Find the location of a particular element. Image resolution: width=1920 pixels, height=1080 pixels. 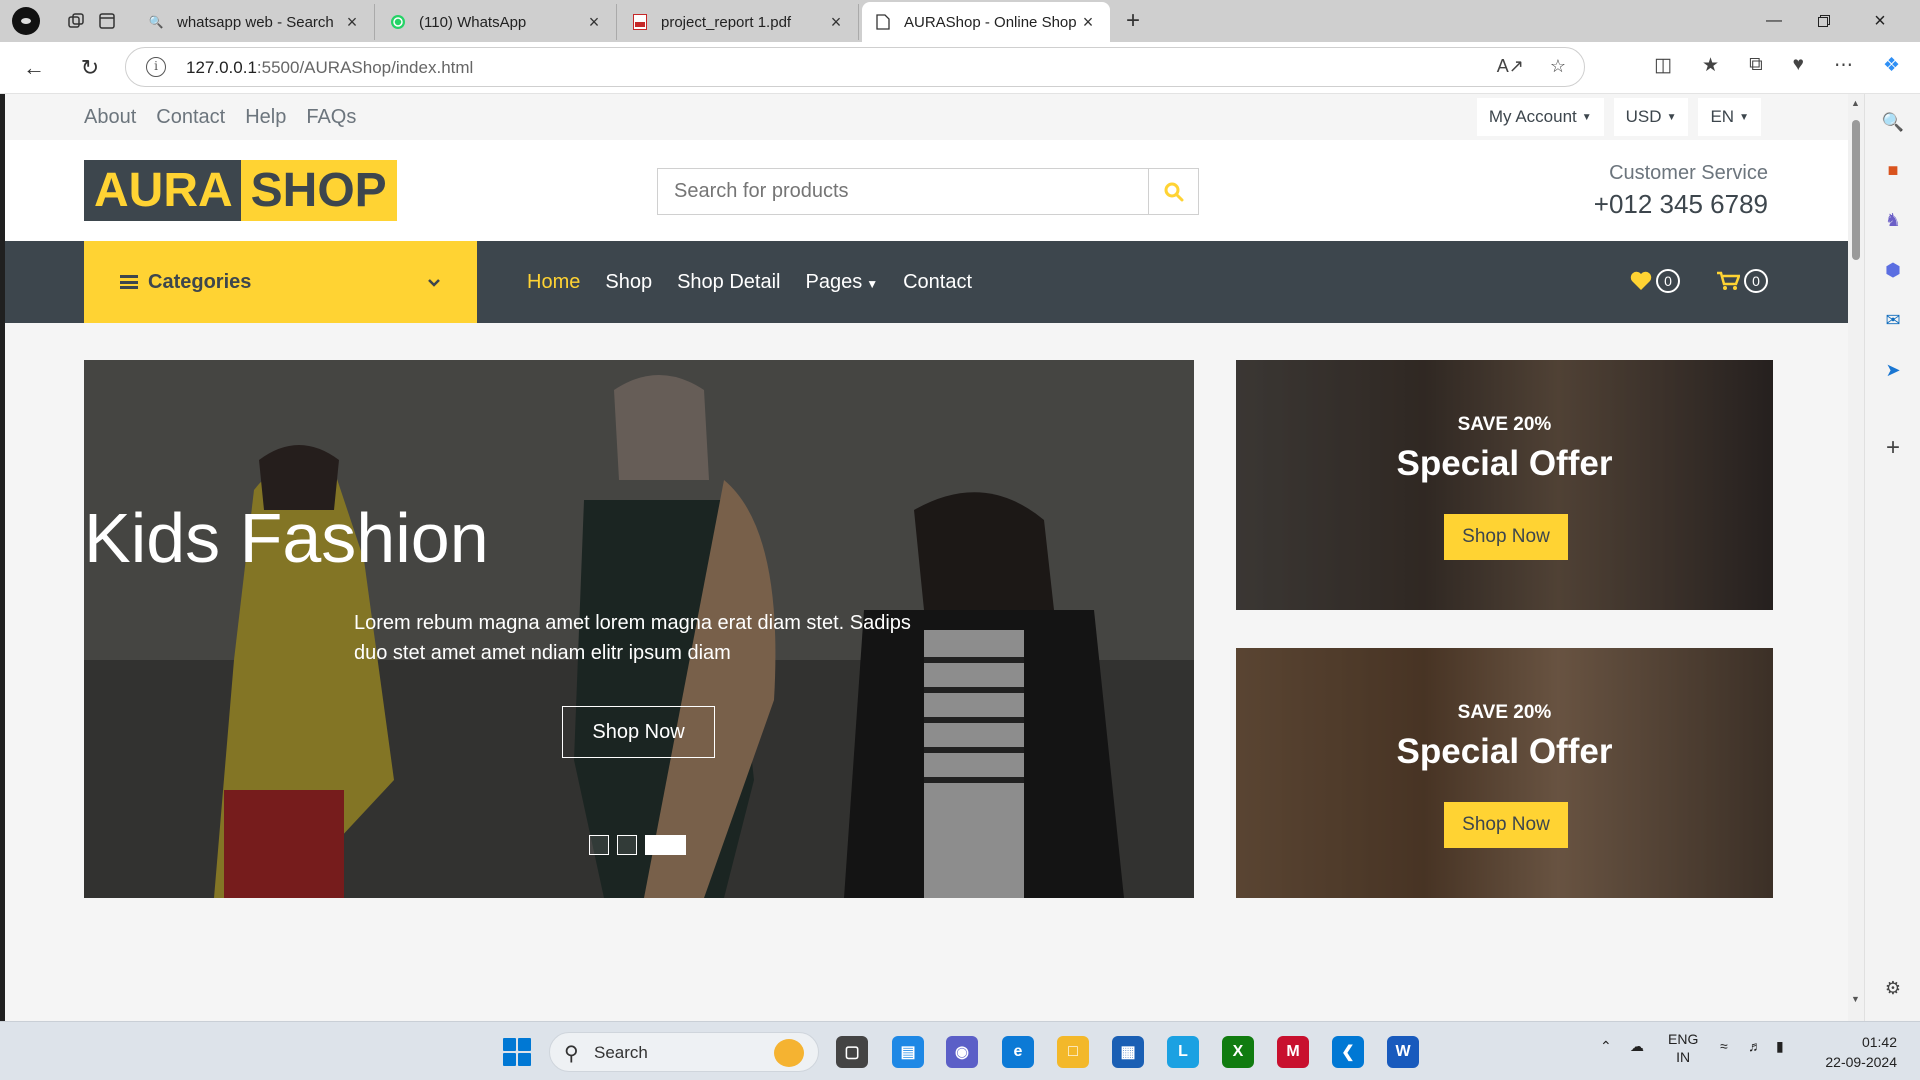

offer-banner-1: SAVE 20% Special Offer Shop Now is located at coordinates (1504, 485).